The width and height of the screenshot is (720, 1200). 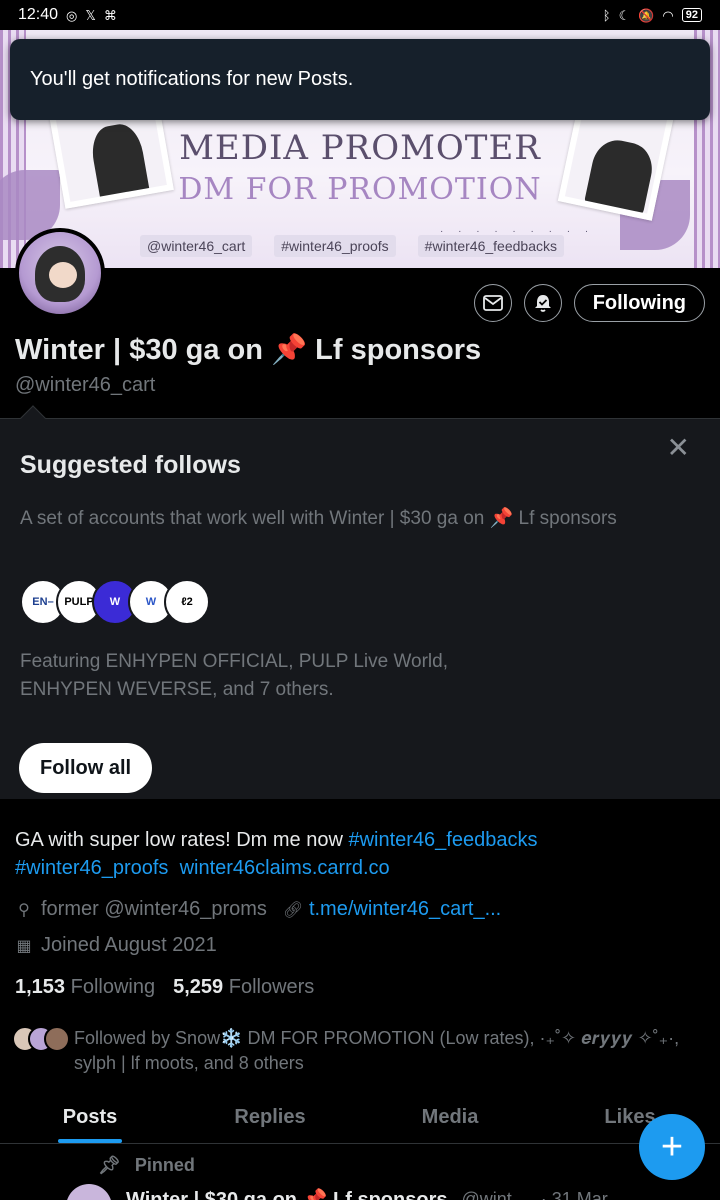 What do you see at coordinates (678, 447) in the screenshot?
I see `close-icon: ✕` at bounding box center [678, 447].